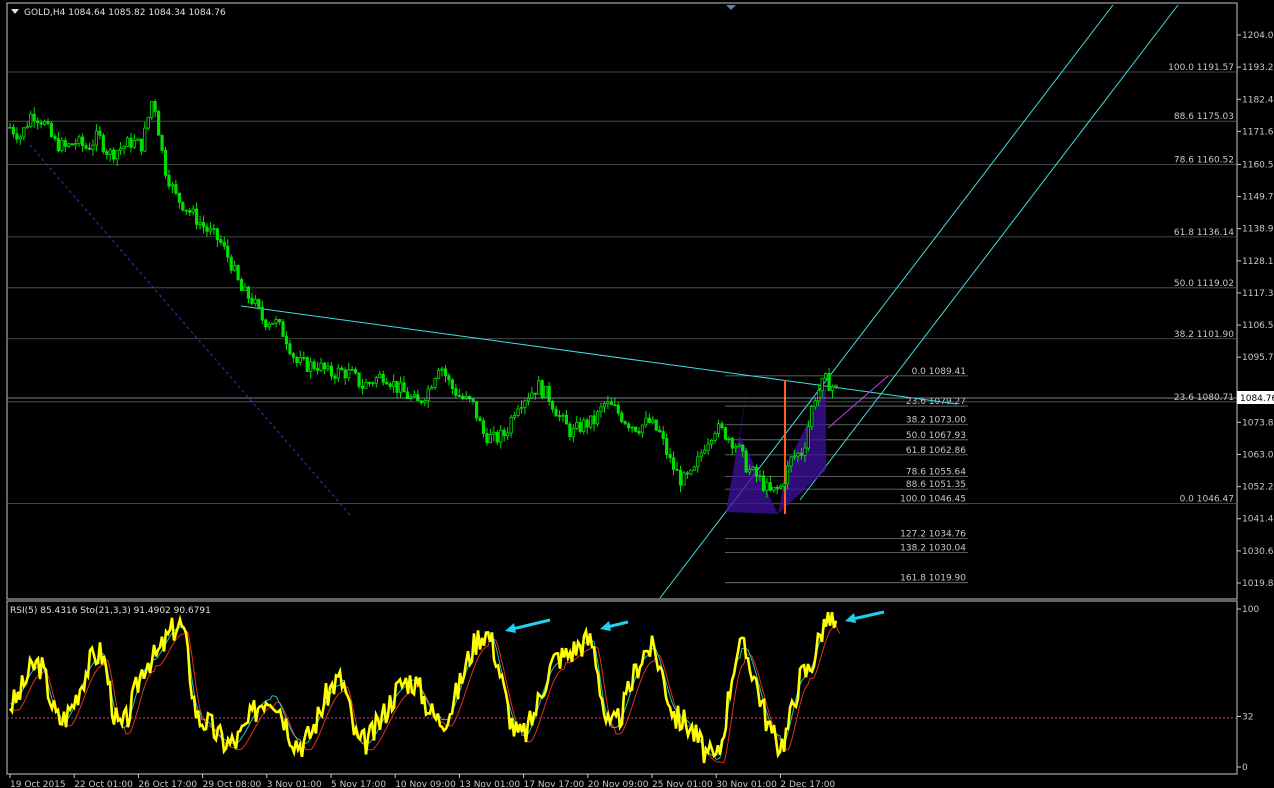  Describe the element at coordinates (190, 330) in the screenshot. I see `dotted-trendline` at that location.